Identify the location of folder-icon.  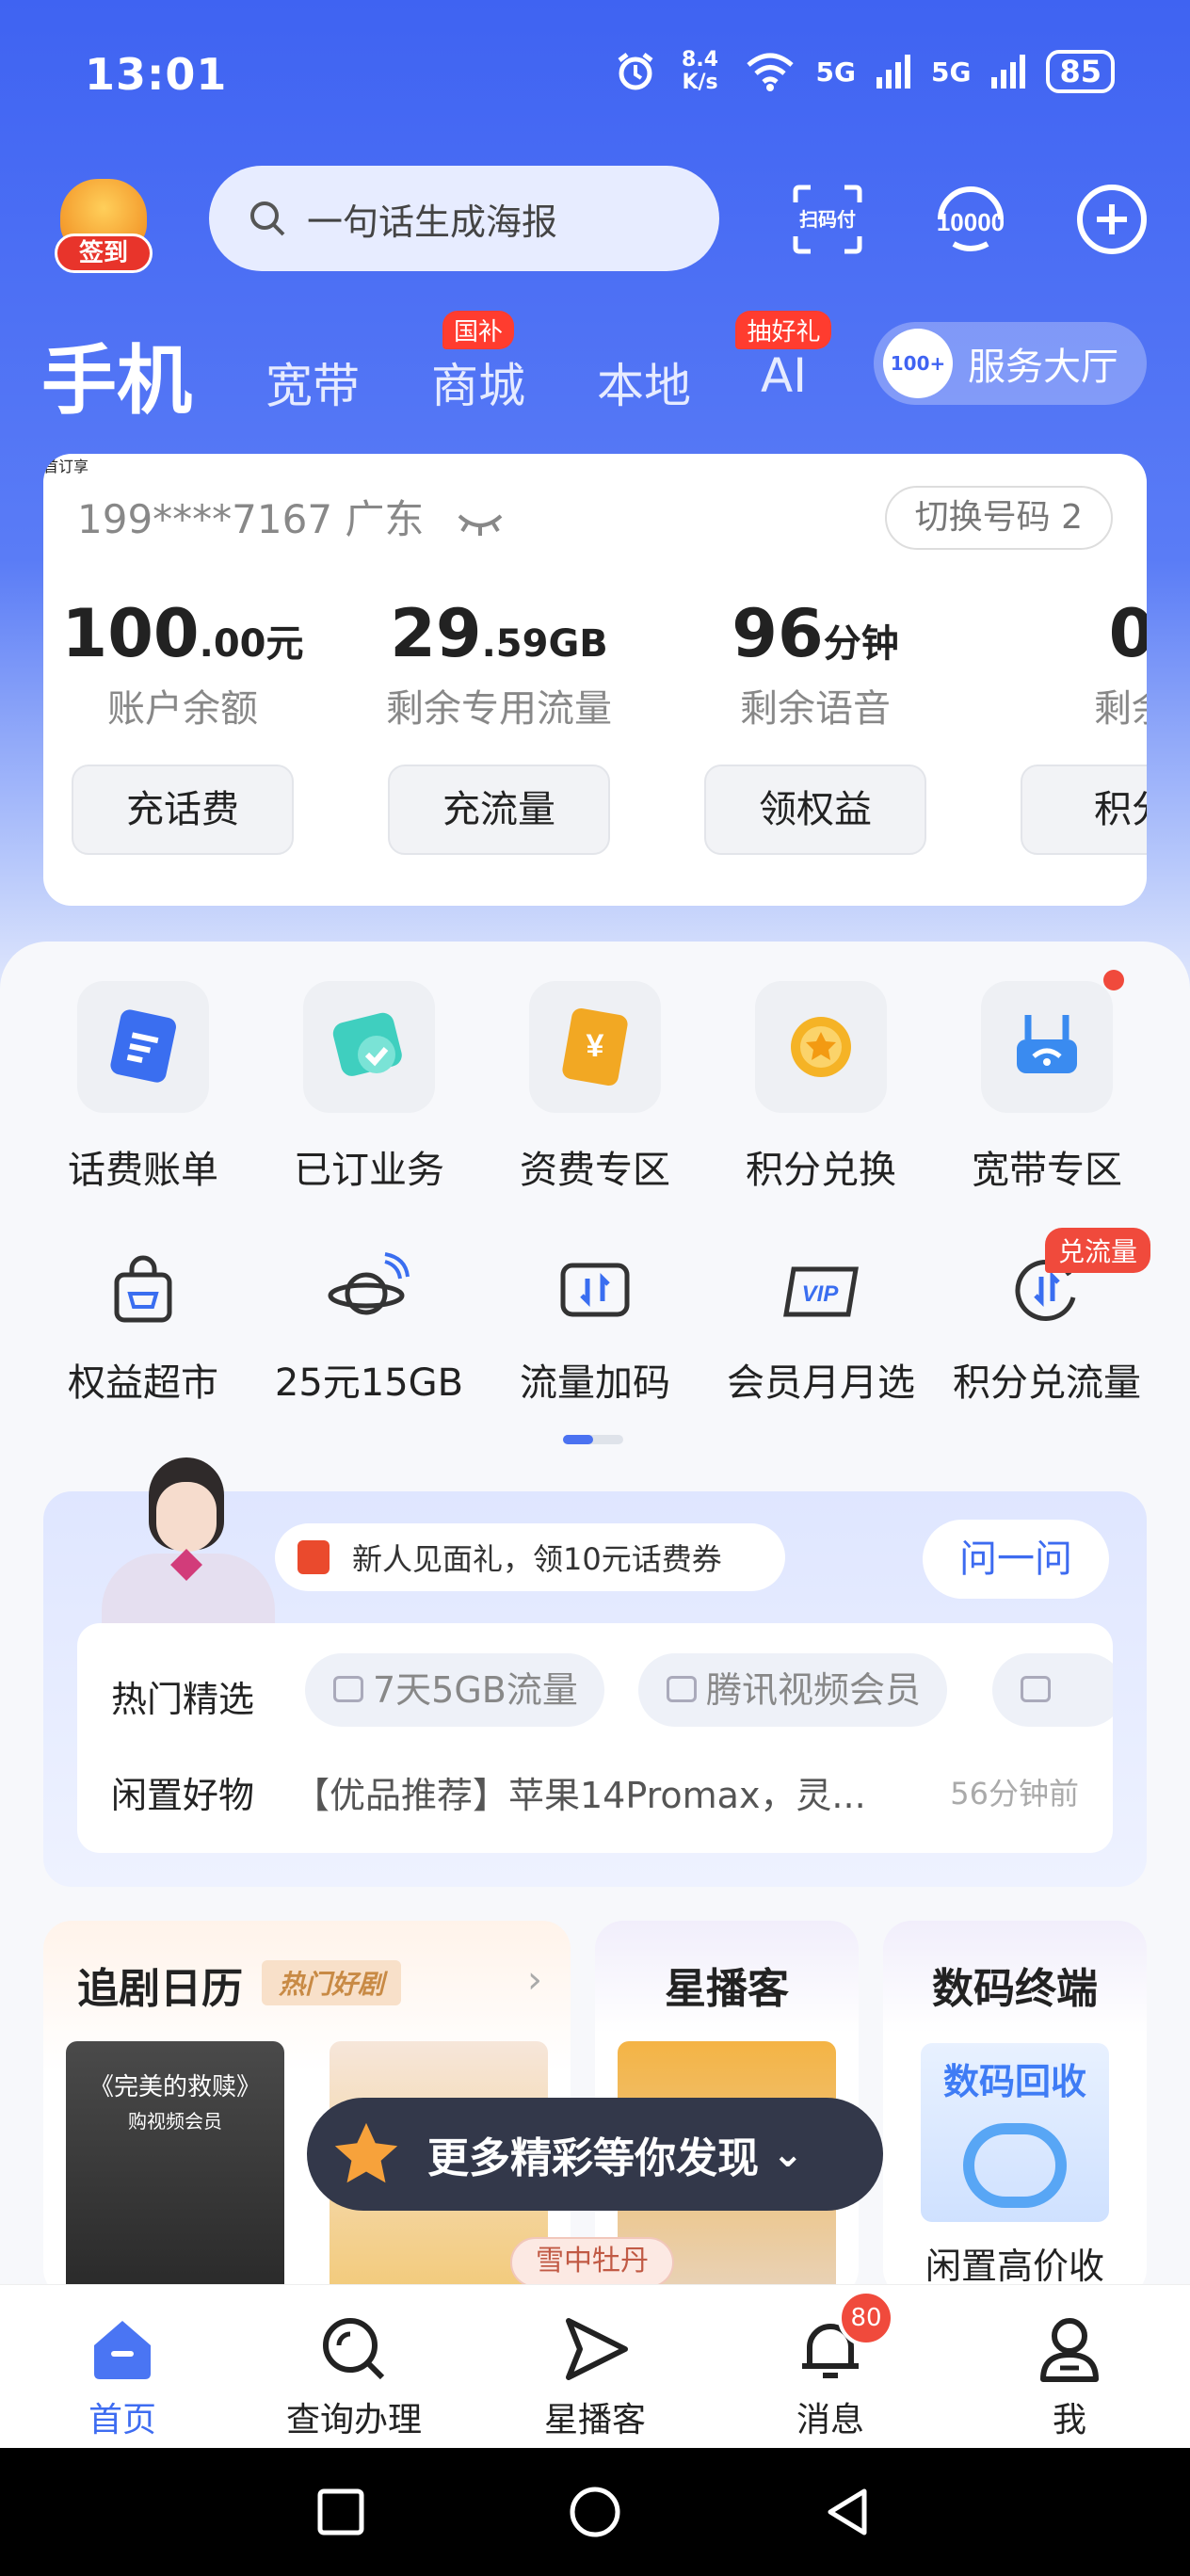
(348, 1689).